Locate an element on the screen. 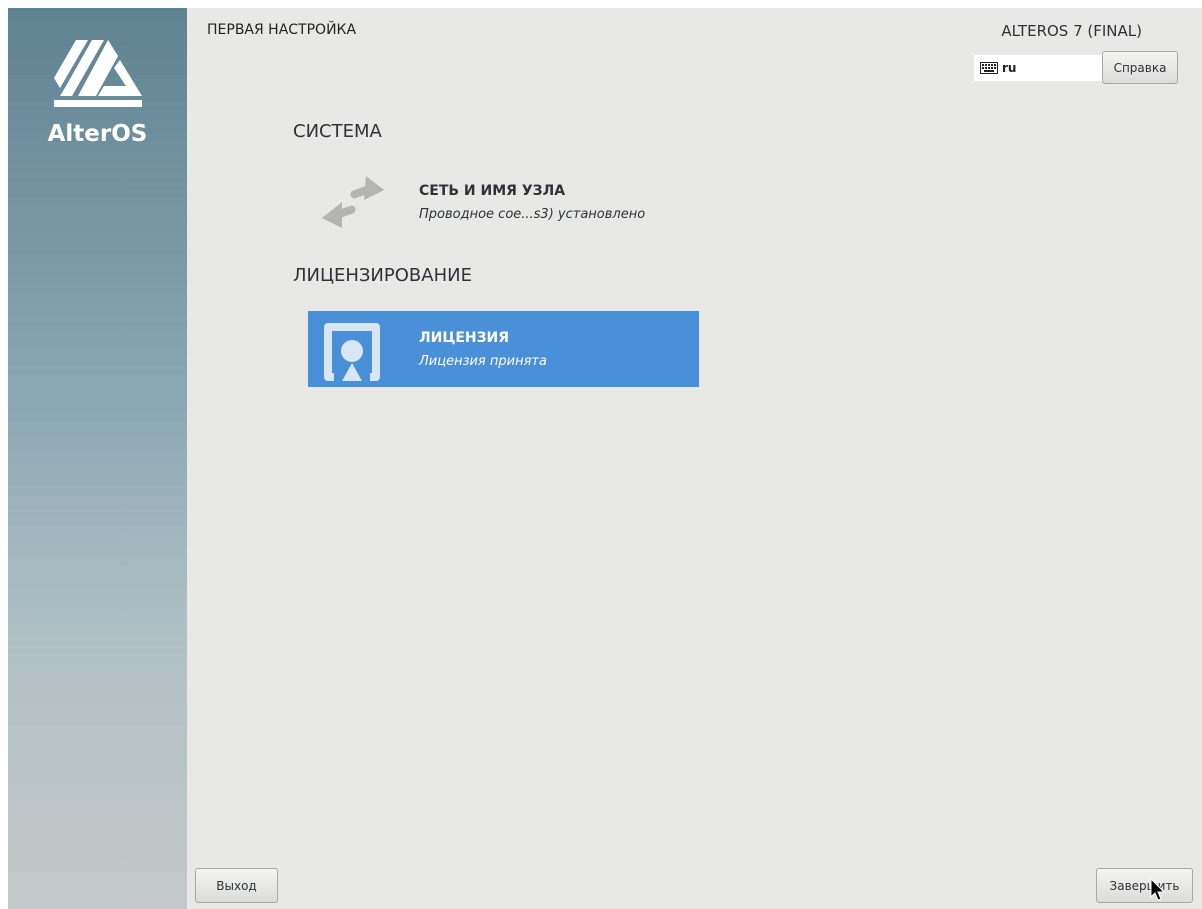 Image resolution: width=1202 pixels, height=909 pixels. quit-button: Выход is located at coordinates (236, 885).